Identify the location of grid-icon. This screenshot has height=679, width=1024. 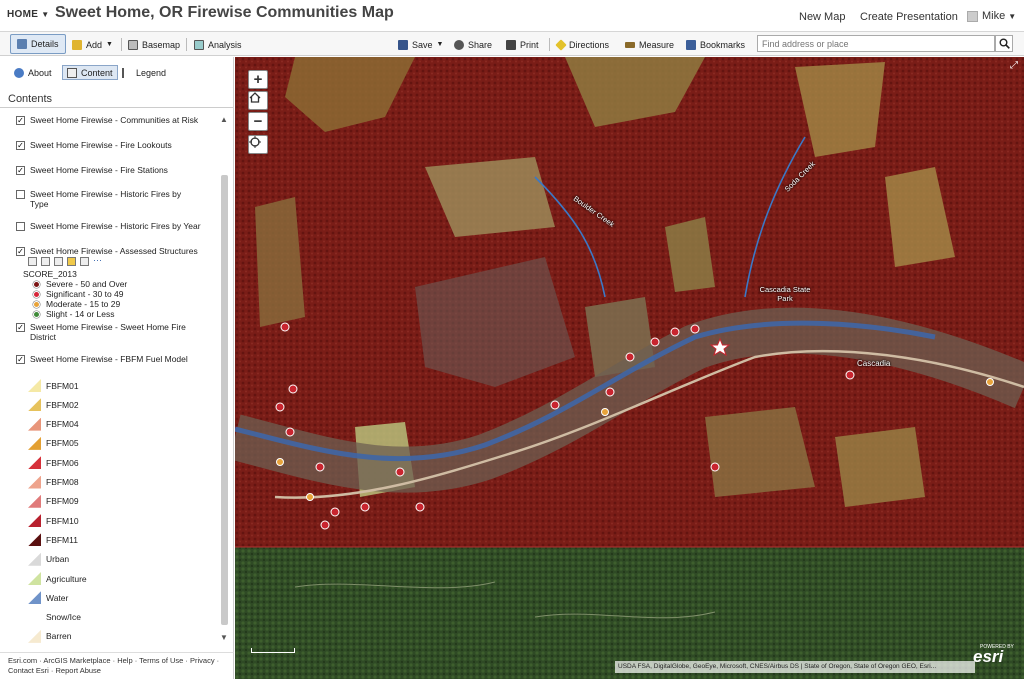
(45, 261).